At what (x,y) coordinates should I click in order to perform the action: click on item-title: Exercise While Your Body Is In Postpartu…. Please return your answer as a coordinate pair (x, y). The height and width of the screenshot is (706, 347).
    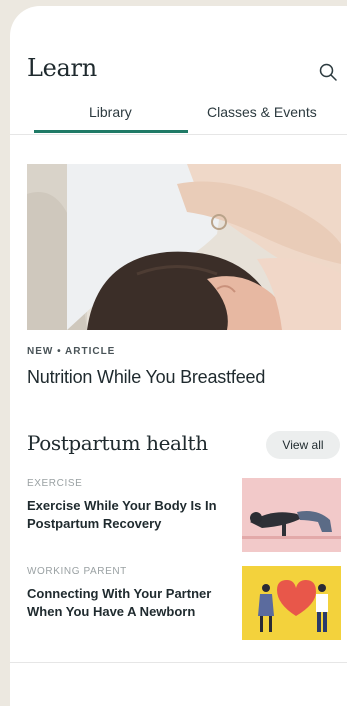
    Looking at the image, I should click on (122, 514).